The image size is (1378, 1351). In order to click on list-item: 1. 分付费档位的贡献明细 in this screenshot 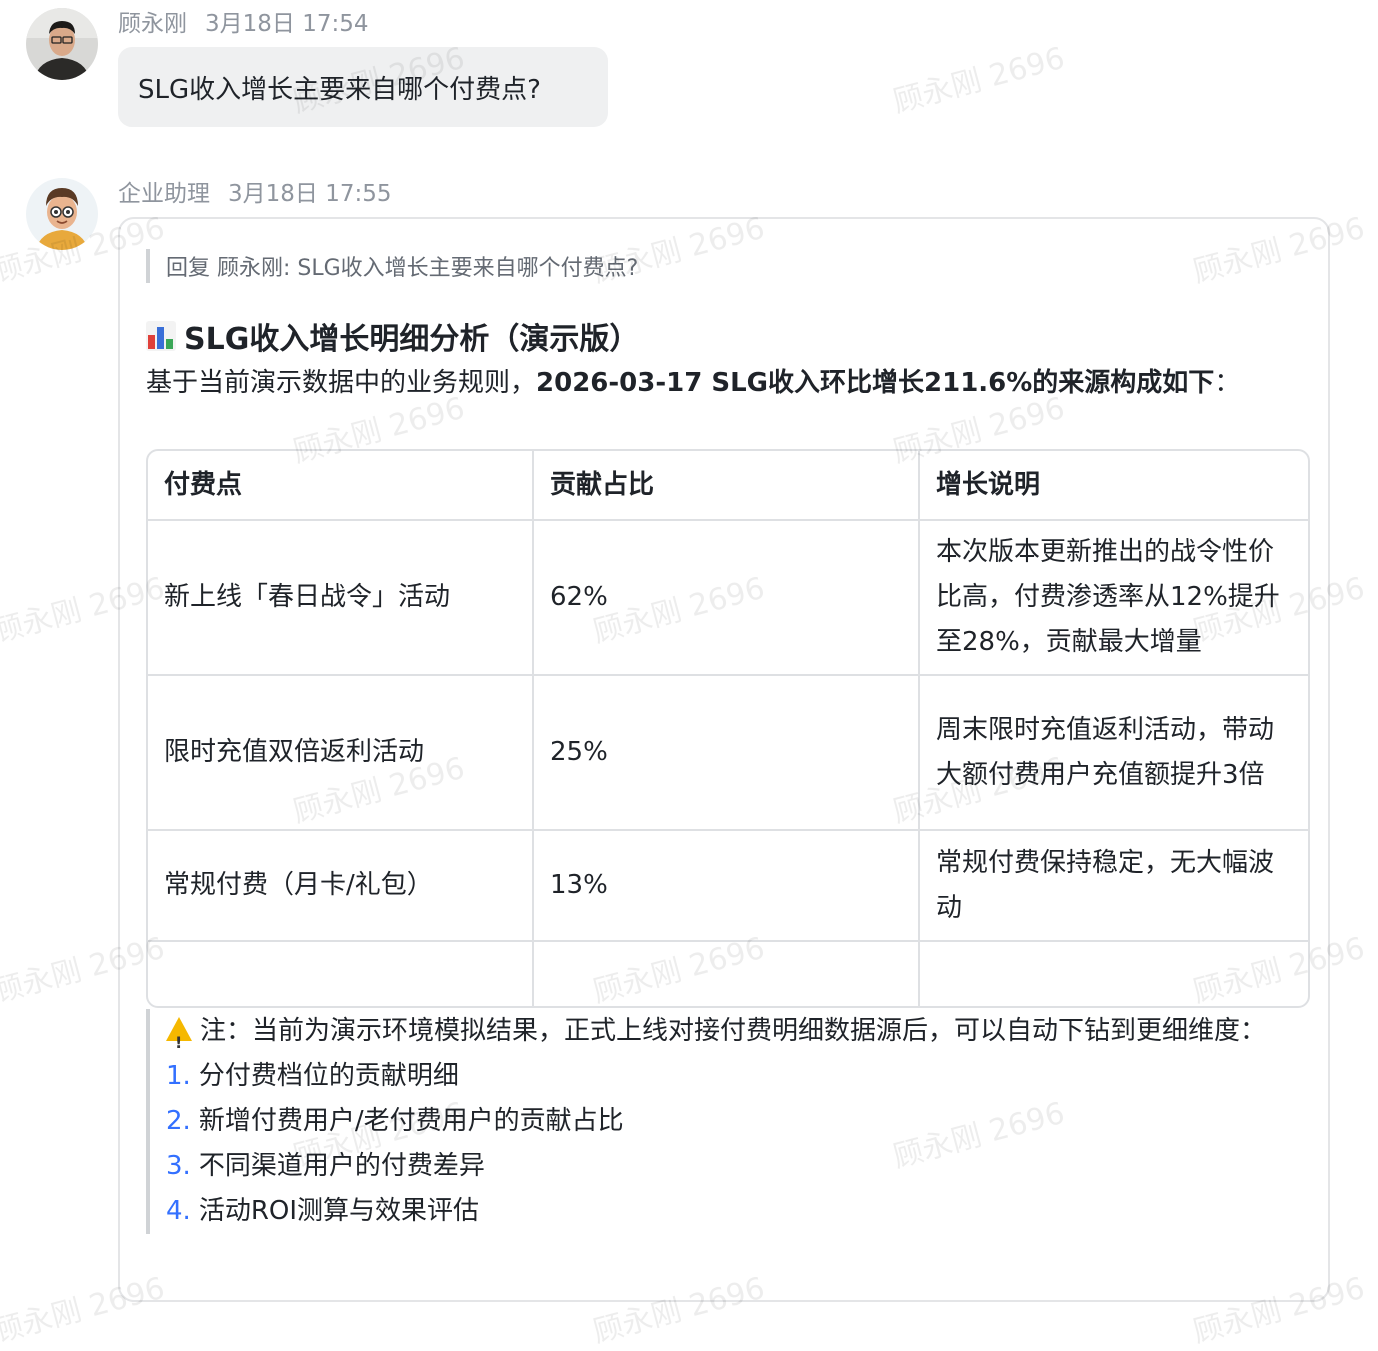, I will do `click(736, 1076)`.